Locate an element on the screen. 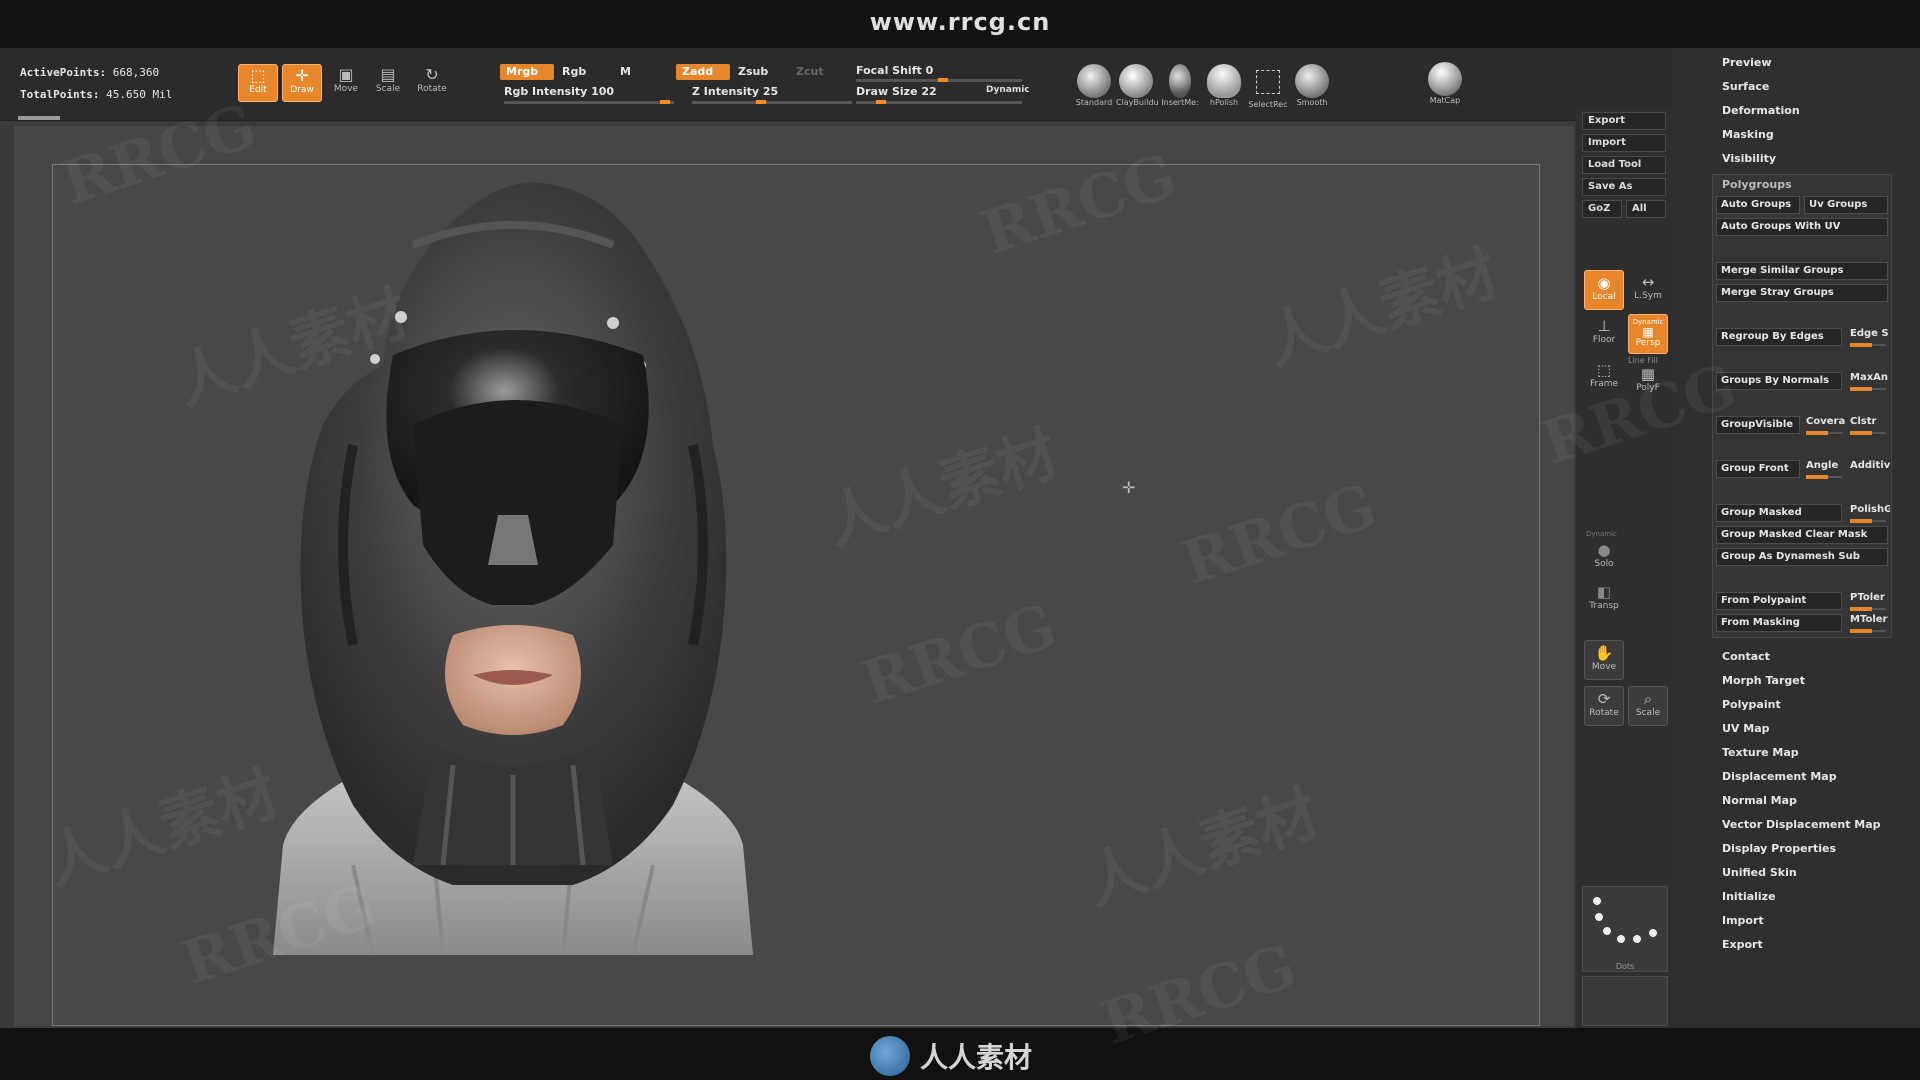 This screenshot has height=1080, width=1920. m-button: M is located at coordinates (634, 72).